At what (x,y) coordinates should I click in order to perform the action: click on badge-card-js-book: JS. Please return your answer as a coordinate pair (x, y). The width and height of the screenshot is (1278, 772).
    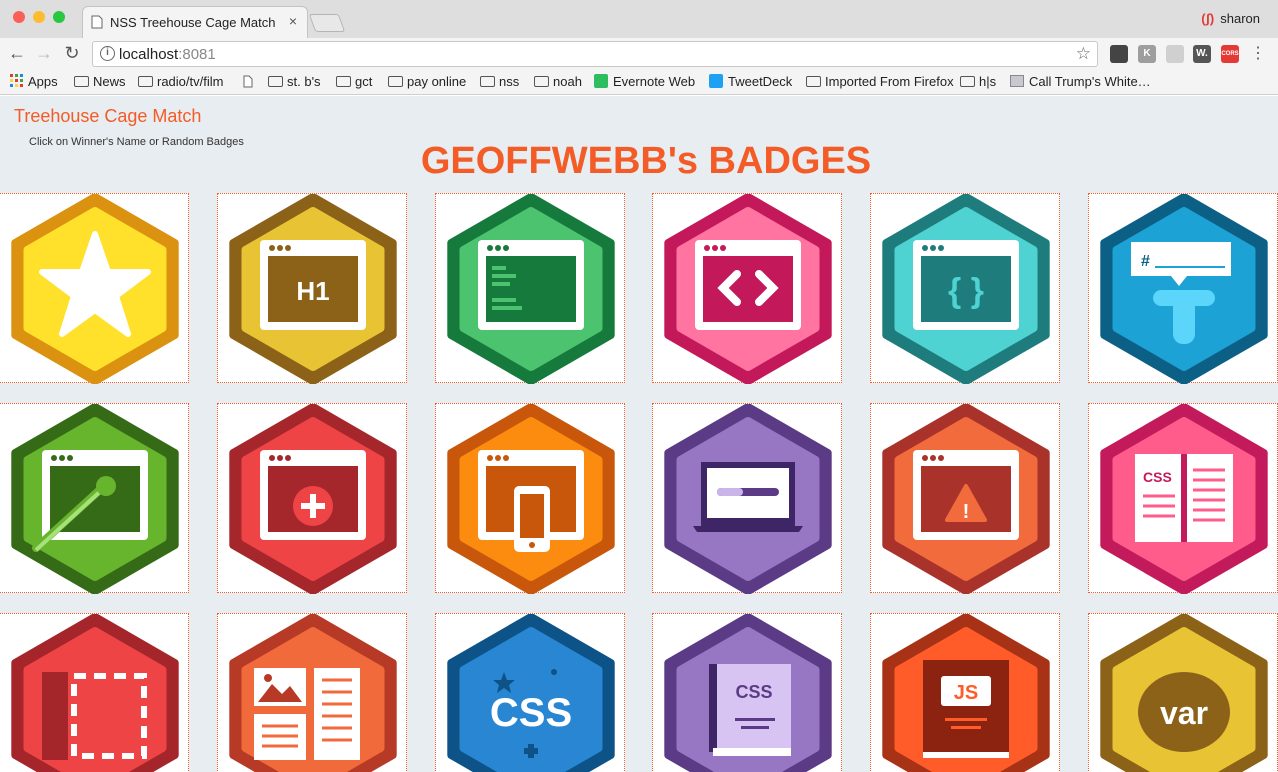
    Looking at the image, I should click on (965, 692).